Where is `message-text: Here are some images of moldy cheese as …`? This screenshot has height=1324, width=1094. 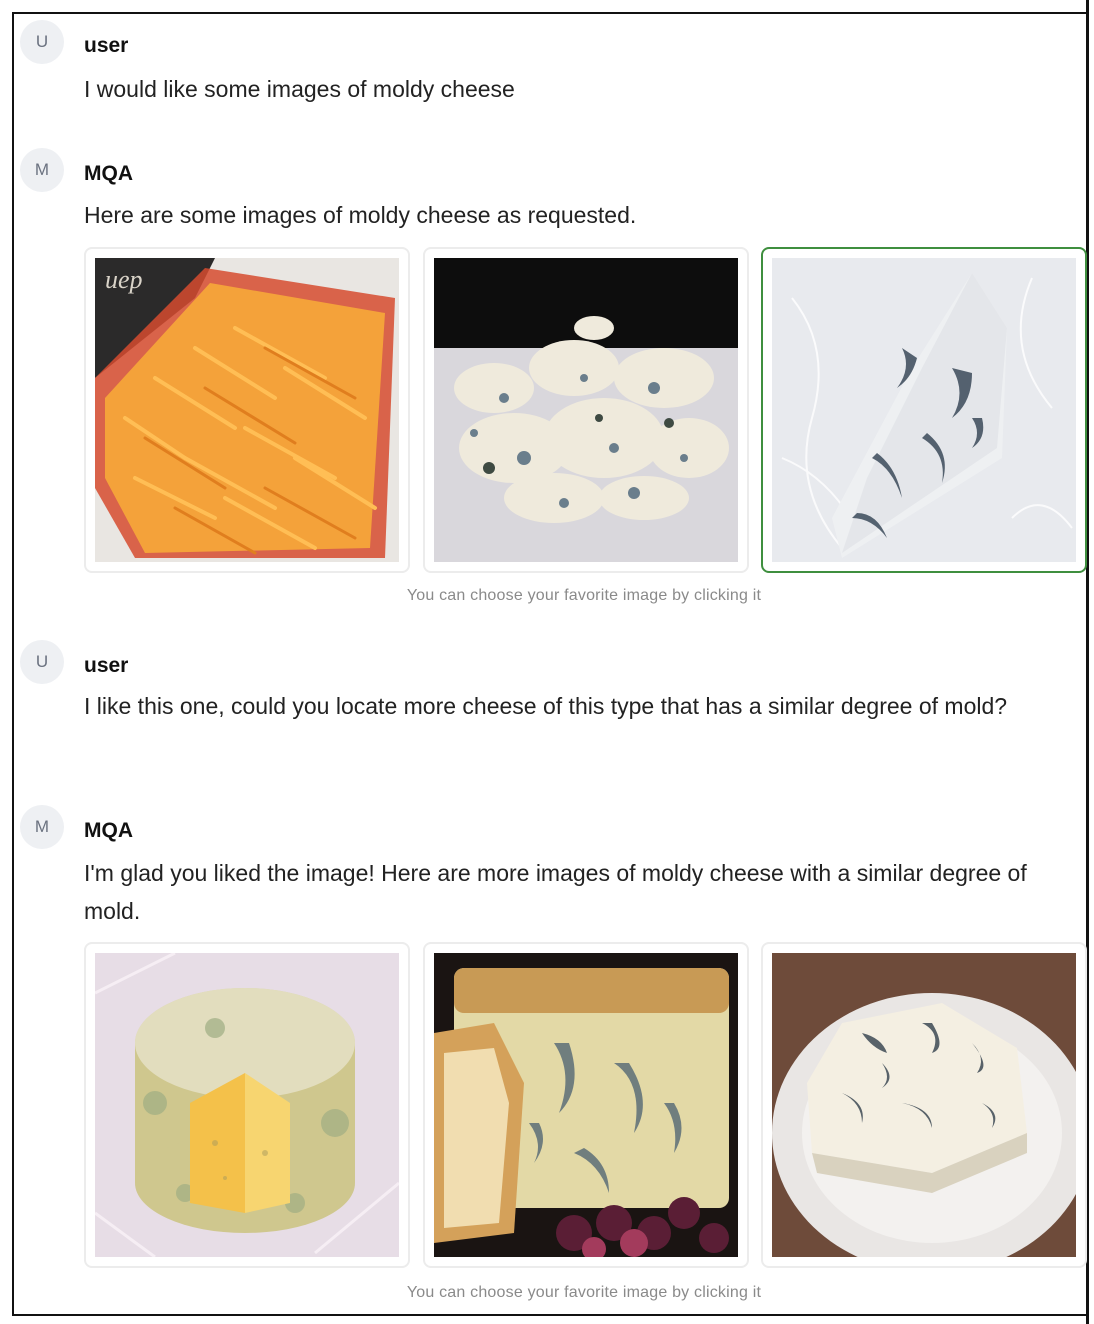
message-text: Here are some images of moldy cheese as … is located at coordinates (360, 215).